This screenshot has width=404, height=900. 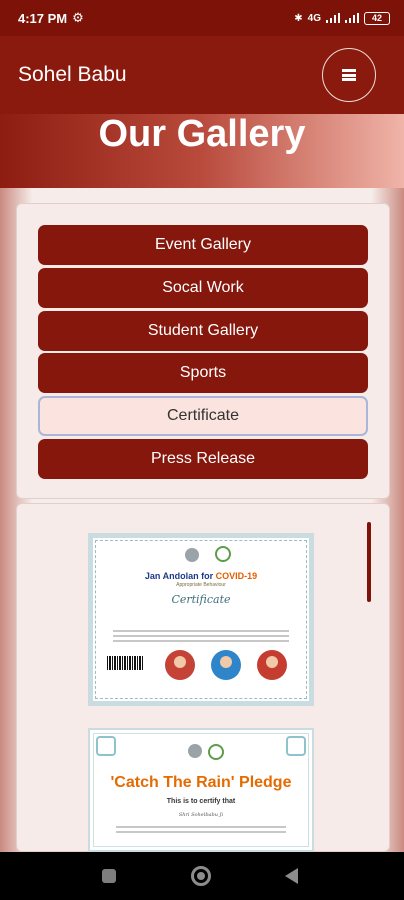 I want to click on pledge-subtitle: This is to certify that, so click(x=201, y=801).